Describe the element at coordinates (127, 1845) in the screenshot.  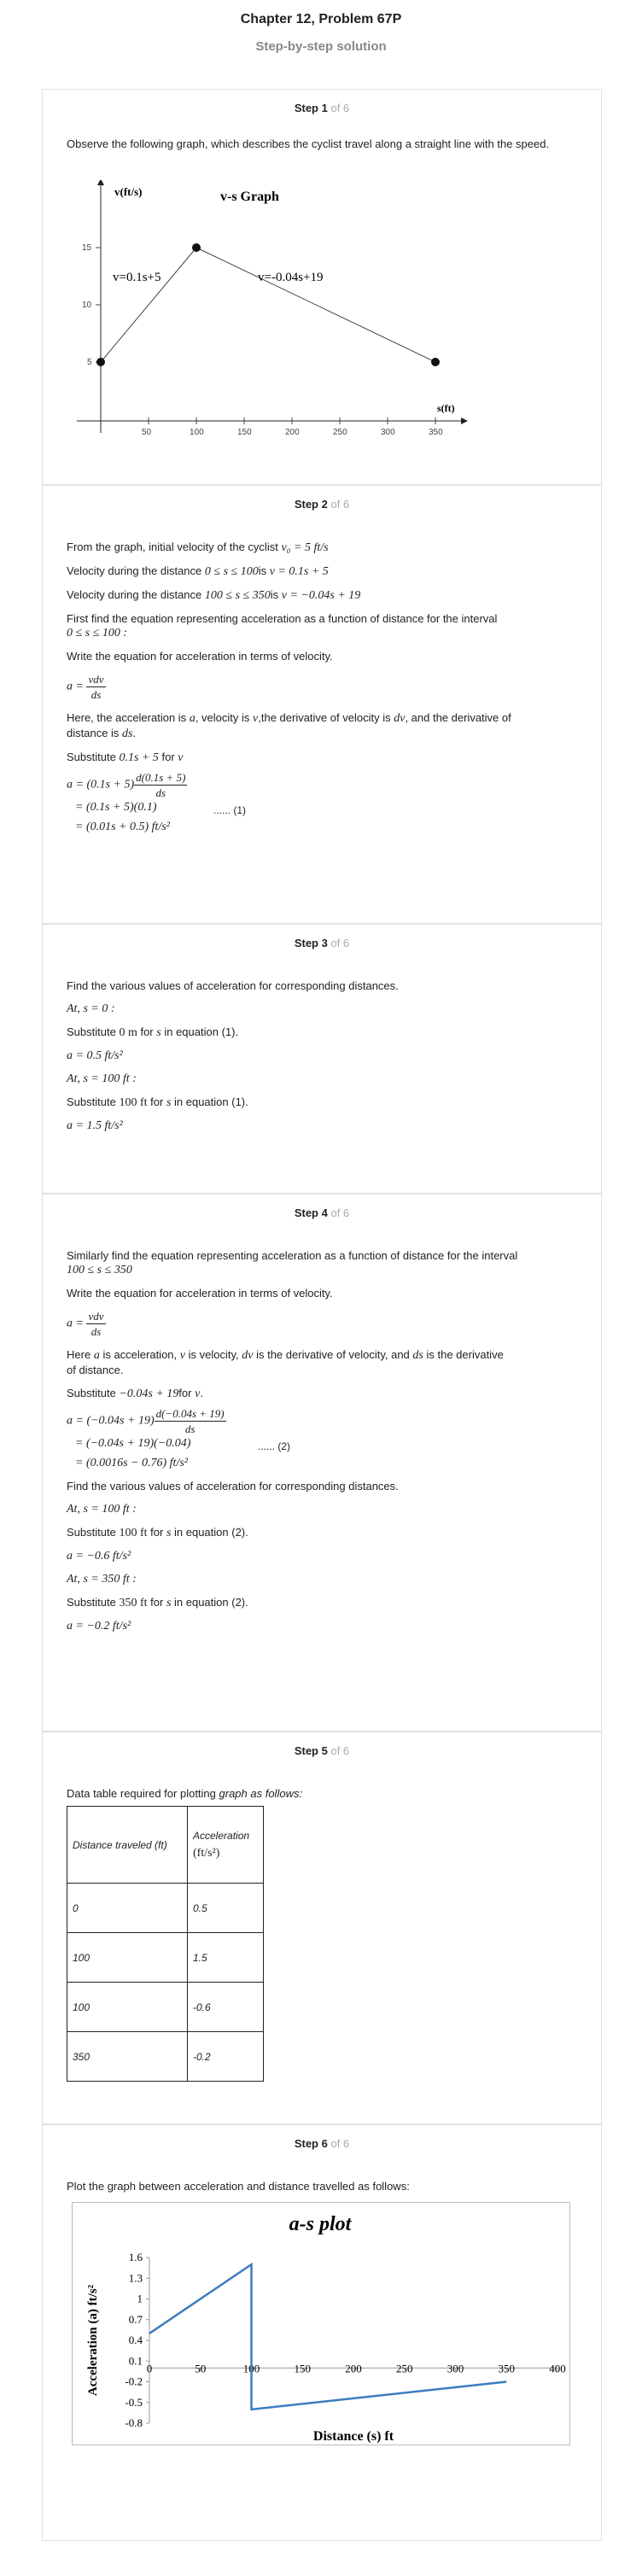
I see `table-header: Distance traveled (ft)` at that location.